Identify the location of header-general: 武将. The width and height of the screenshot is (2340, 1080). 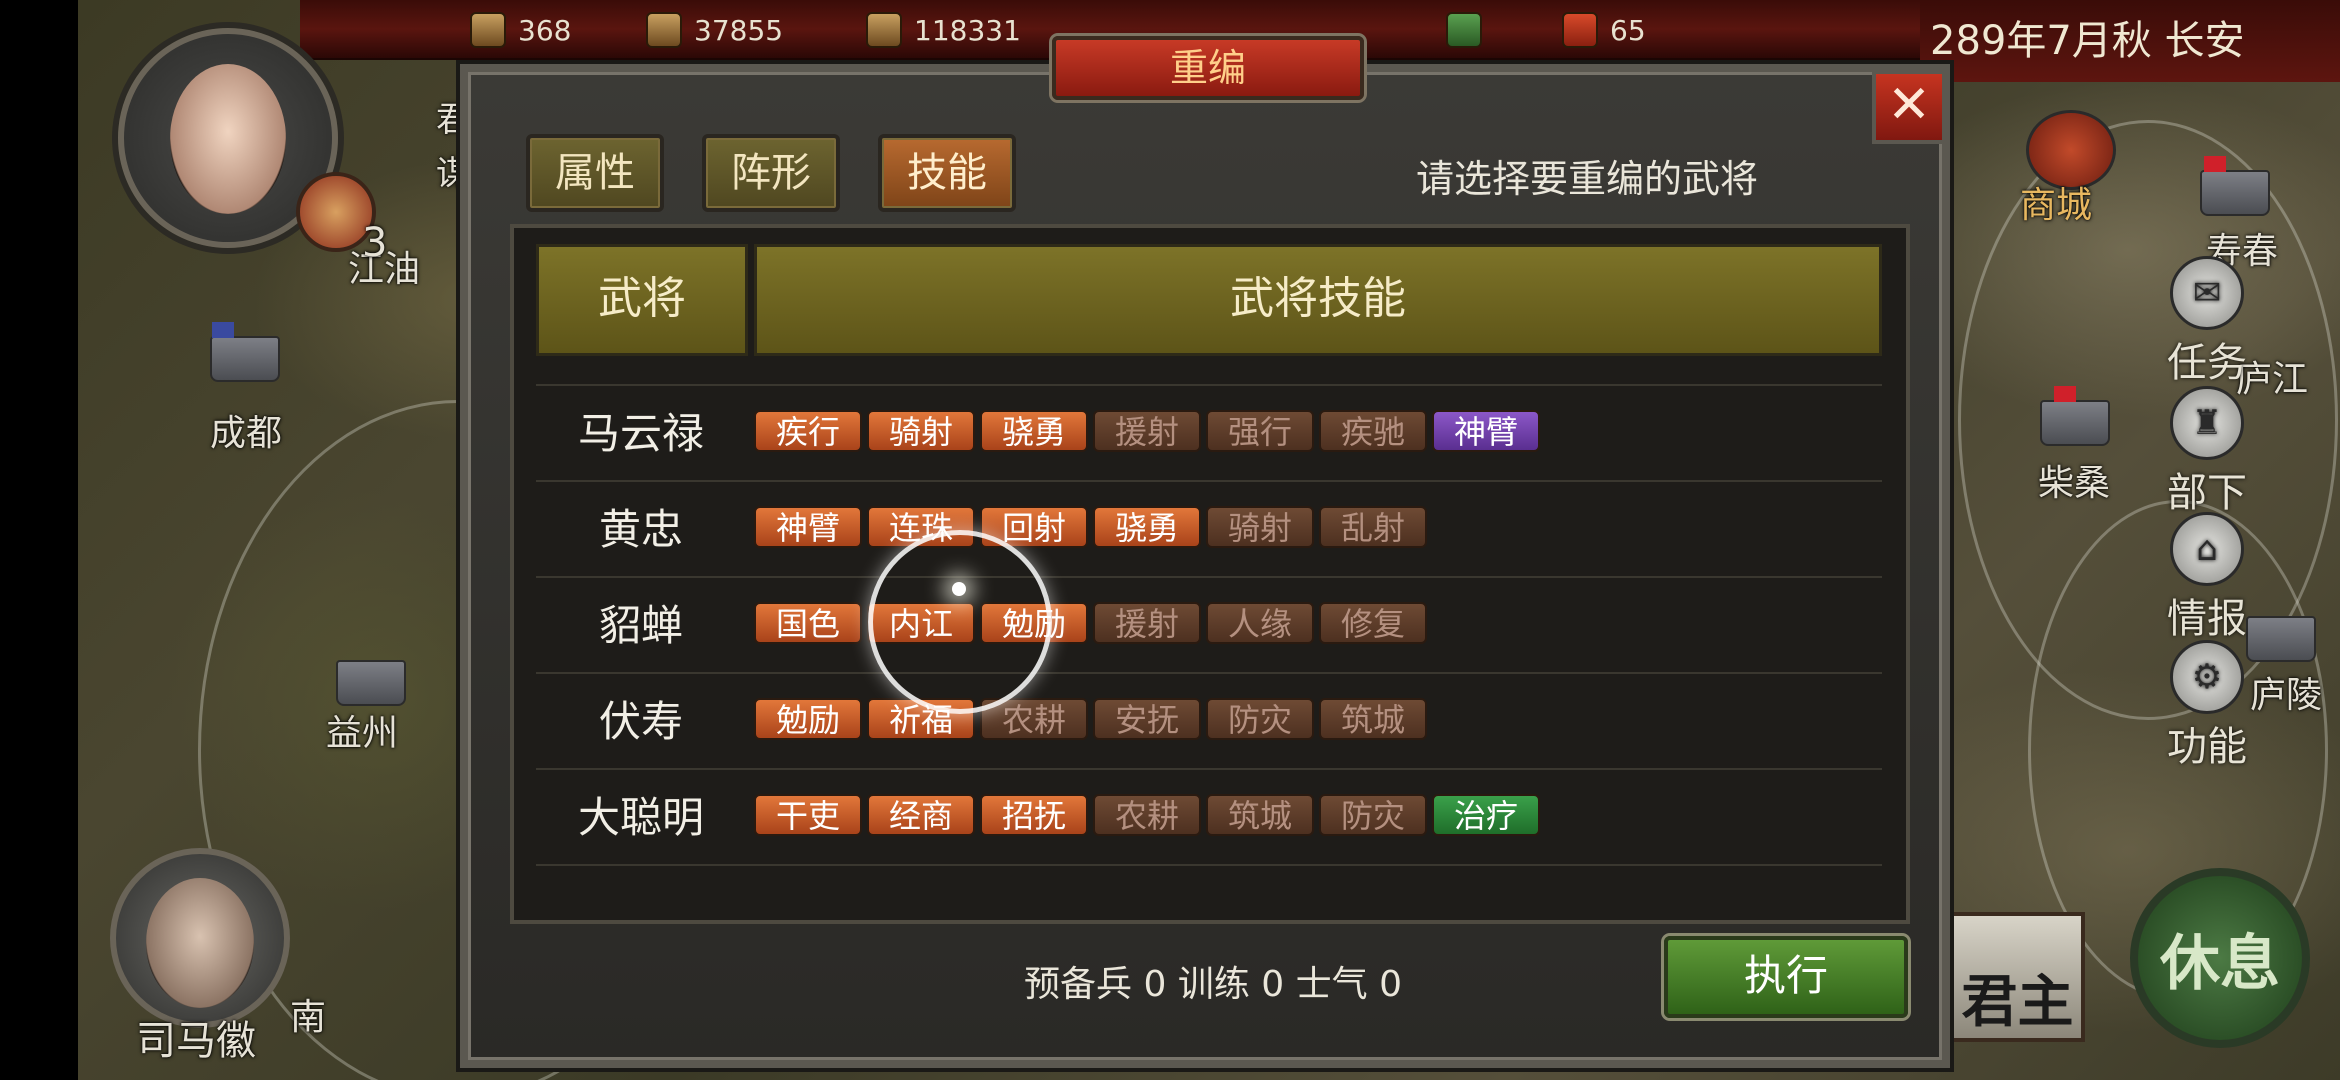
(642, 300).